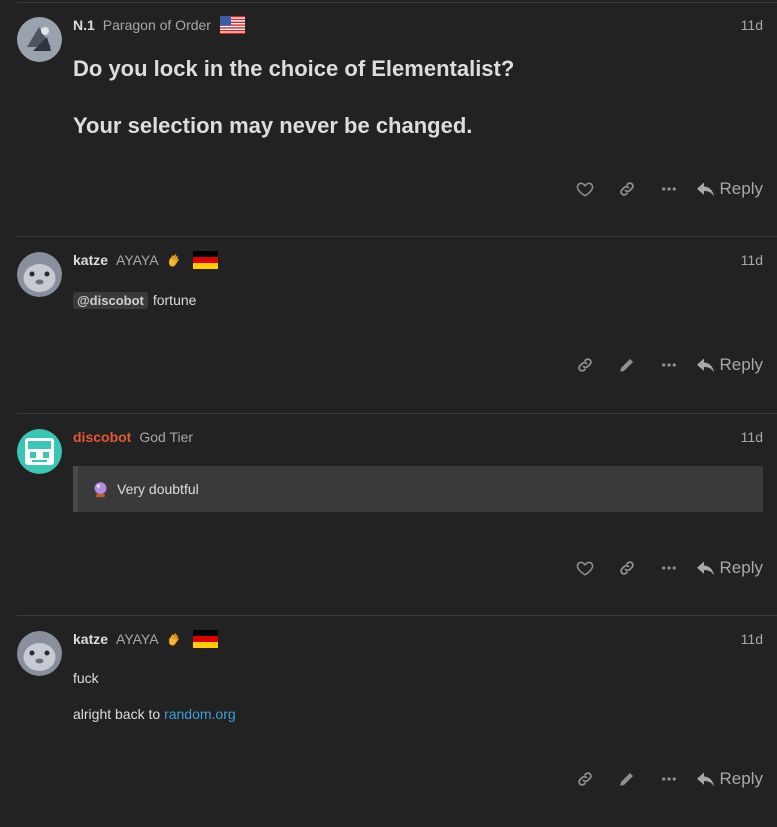  I want to click on user-title: God Tier, so click(166, 437).